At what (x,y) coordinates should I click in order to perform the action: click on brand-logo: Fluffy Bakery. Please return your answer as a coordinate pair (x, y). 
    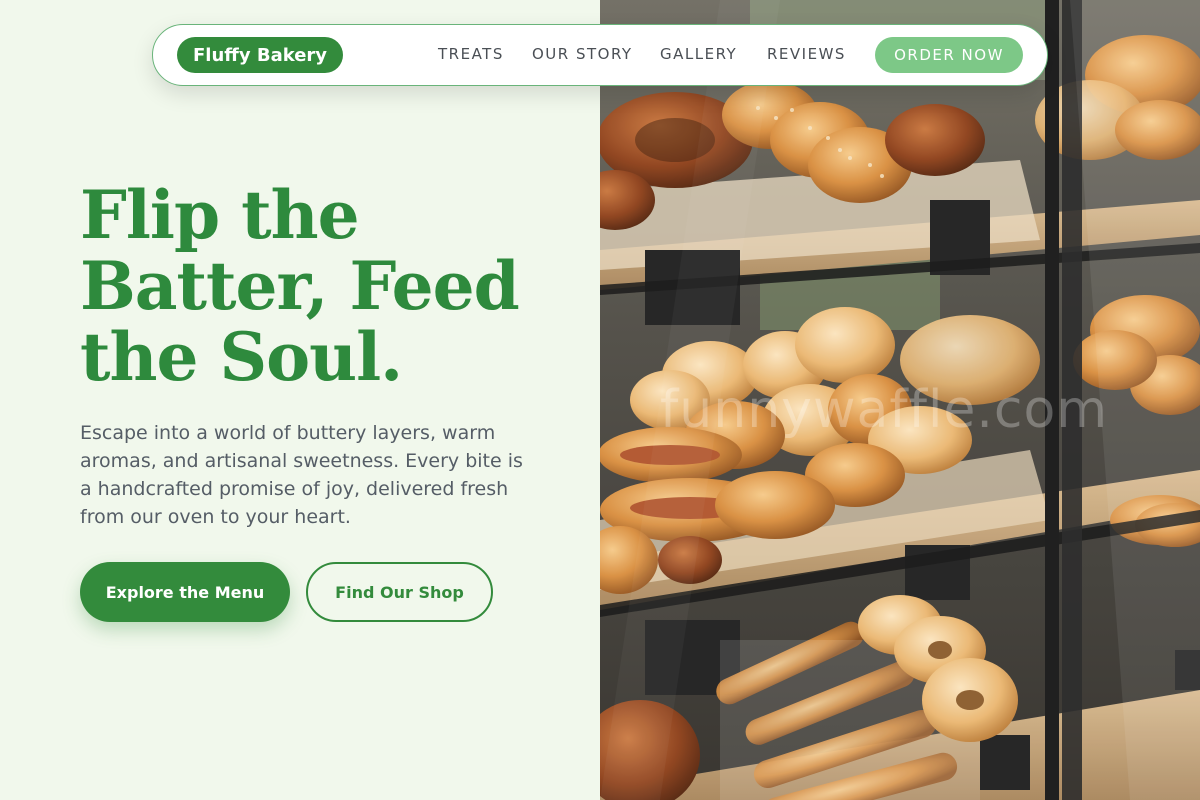
    Looking at the image, I should click on (260, 55).